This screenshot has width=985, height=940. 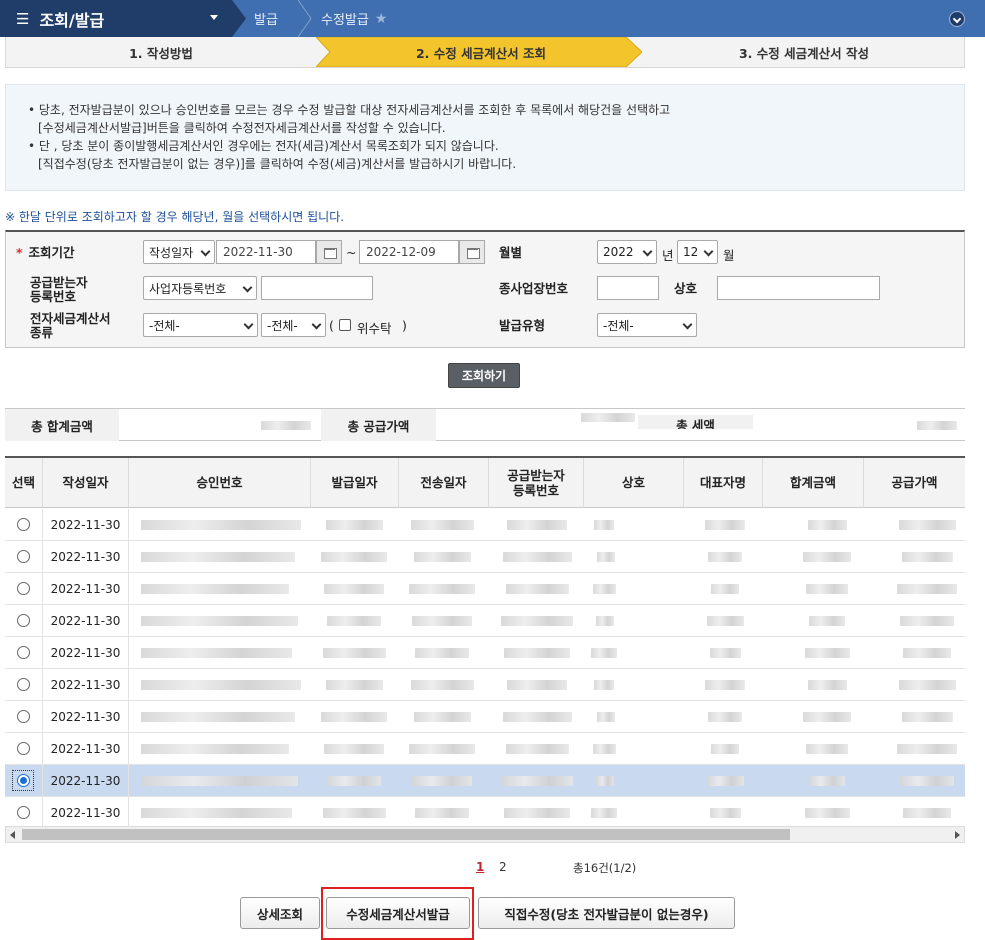 What do you see at coordinates (409, 252) in the screenshot?
I see `date-to-input: 2022-12-09` at bounding box center [409, 252].